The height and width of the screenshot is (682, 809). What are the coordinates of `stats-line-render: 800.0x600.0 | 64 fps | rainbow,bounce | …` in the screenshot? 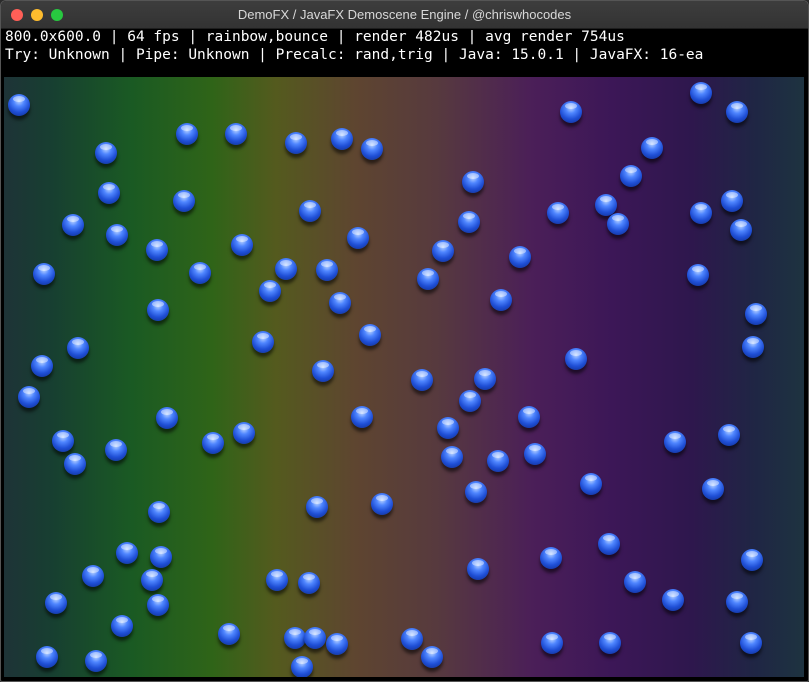 It's located at (315, 37).